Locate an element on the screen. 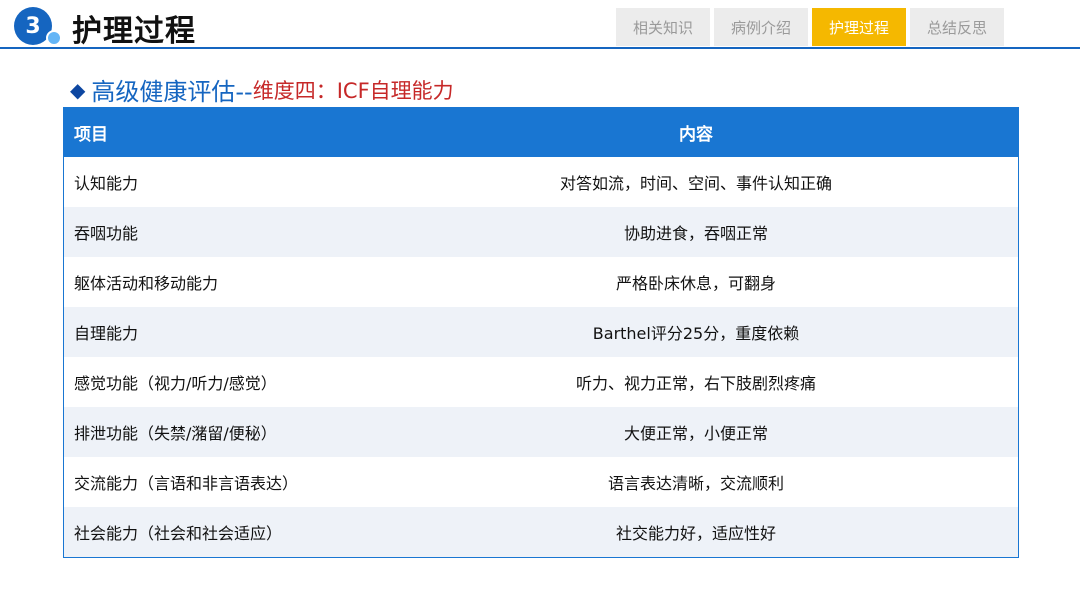 The image size is (1080, 608). row-item: 自理能力 is located at coordinates (106, 333).